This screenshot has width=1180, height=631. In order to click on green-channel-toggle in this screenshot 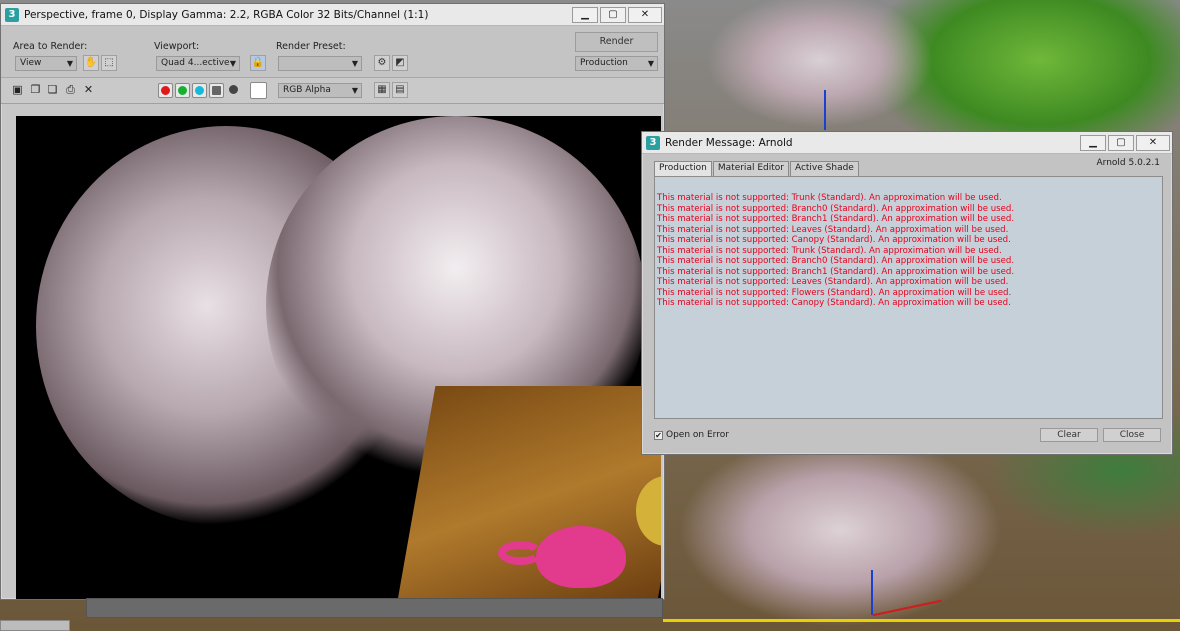, I will do `click(182, 90)`.